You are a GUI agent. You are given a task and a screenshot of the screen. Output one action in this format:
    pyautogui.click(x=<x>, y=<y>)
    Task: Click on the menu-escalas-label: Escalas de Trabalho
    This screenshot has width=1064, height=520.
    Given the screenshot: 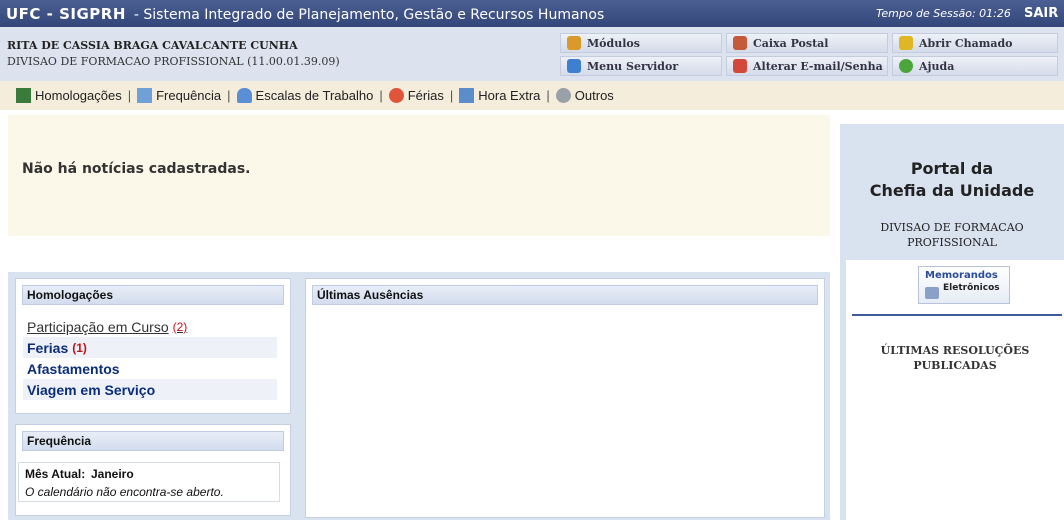 What is the action you would take?
    pyautogui.click(x=314, y=95)
    